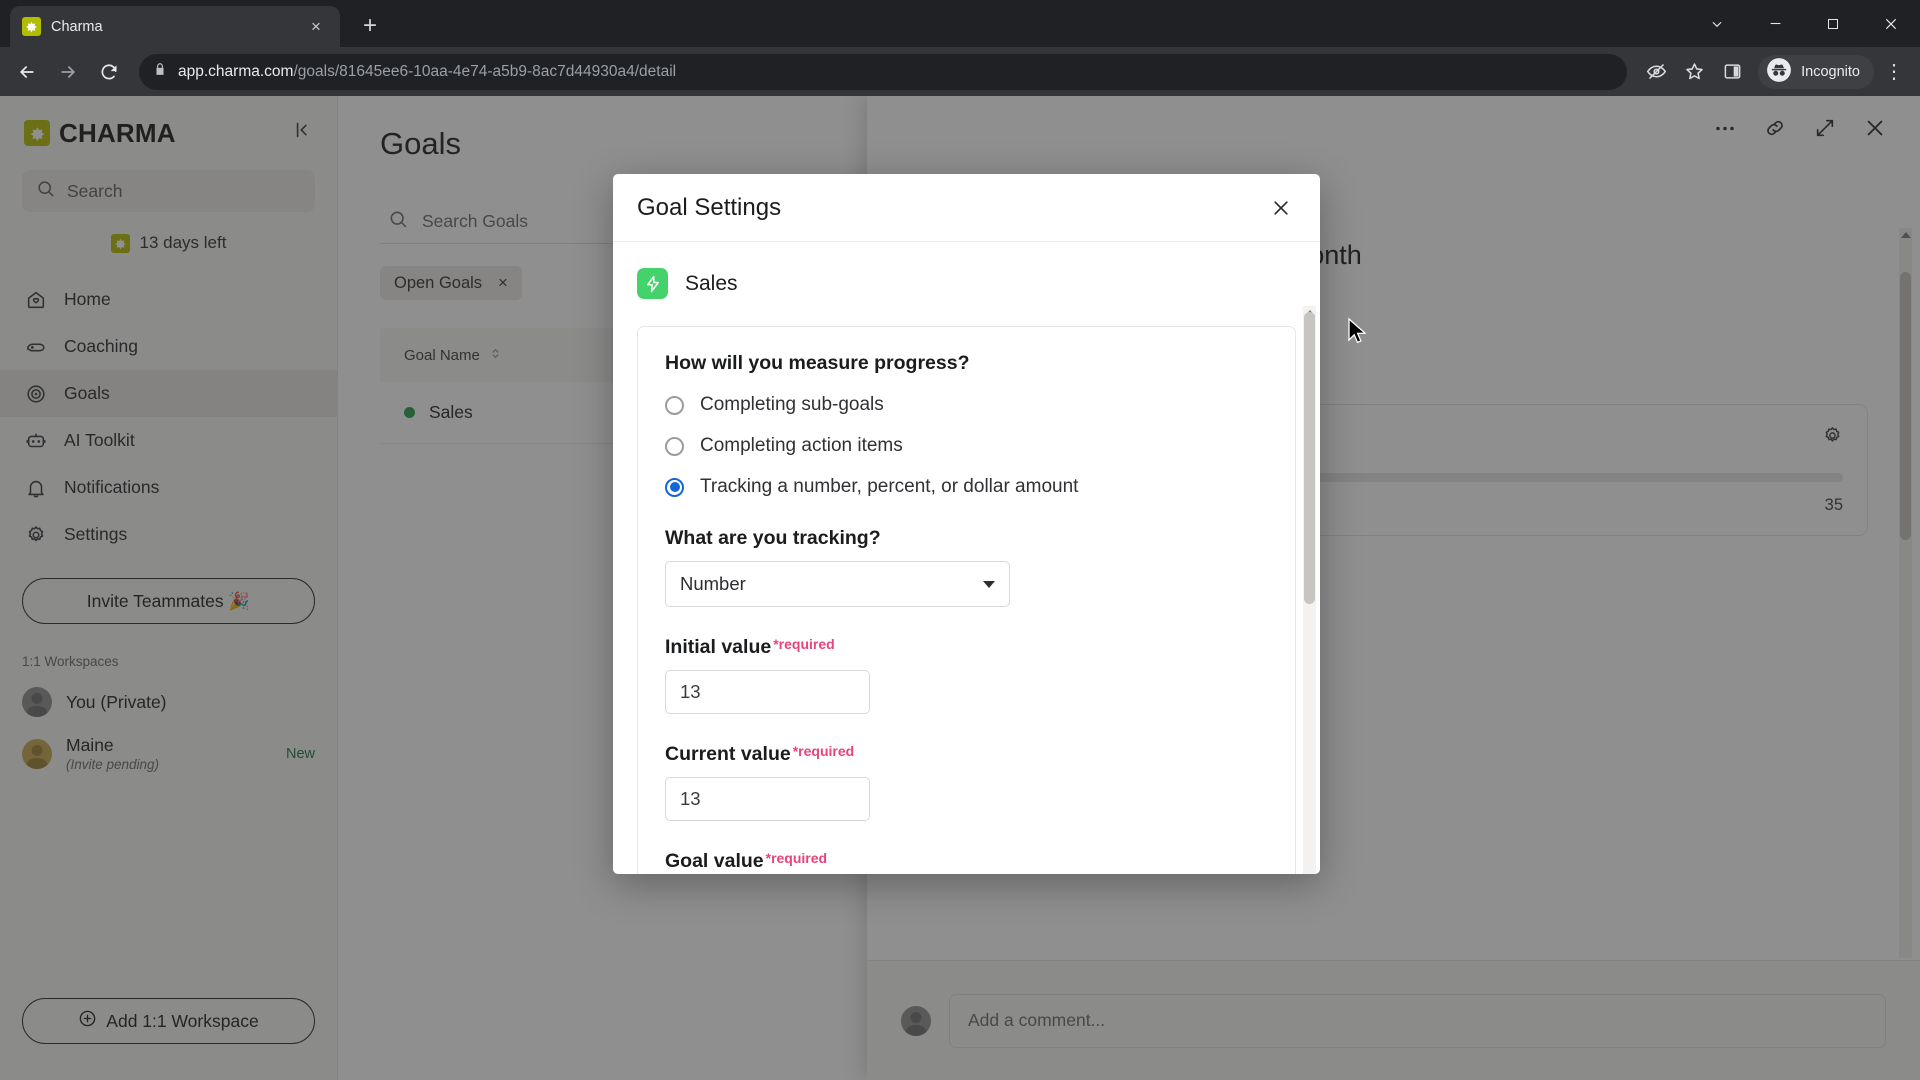 This screenshot has width=1920, height=1080. I want to click on tab-strip: Charma × +, so click(960, 23).